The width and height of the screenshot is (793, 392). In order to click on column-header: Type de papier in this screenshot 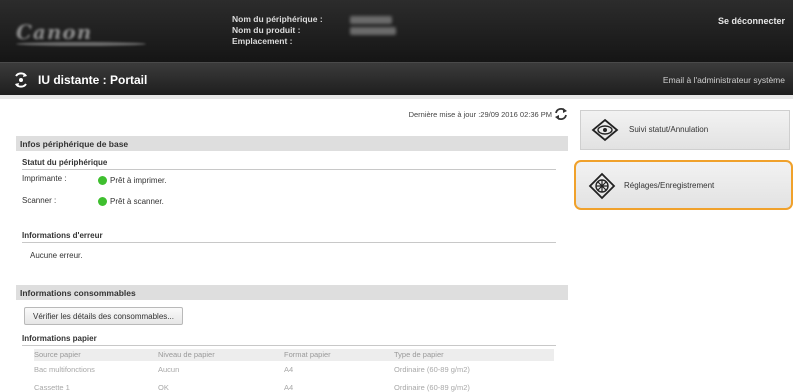, I will do `click(419, 354)`.